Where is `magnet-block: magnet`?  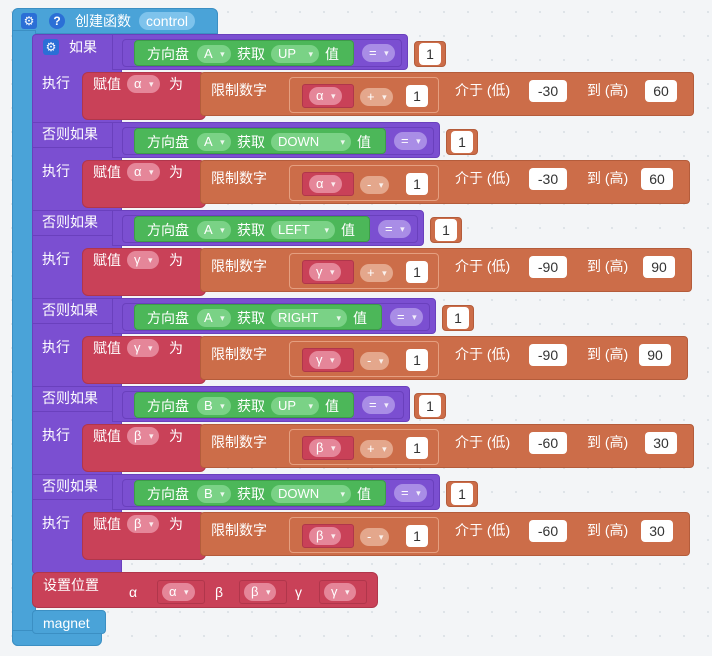 magnet-block: magnet is located at coordinates (69, 622).